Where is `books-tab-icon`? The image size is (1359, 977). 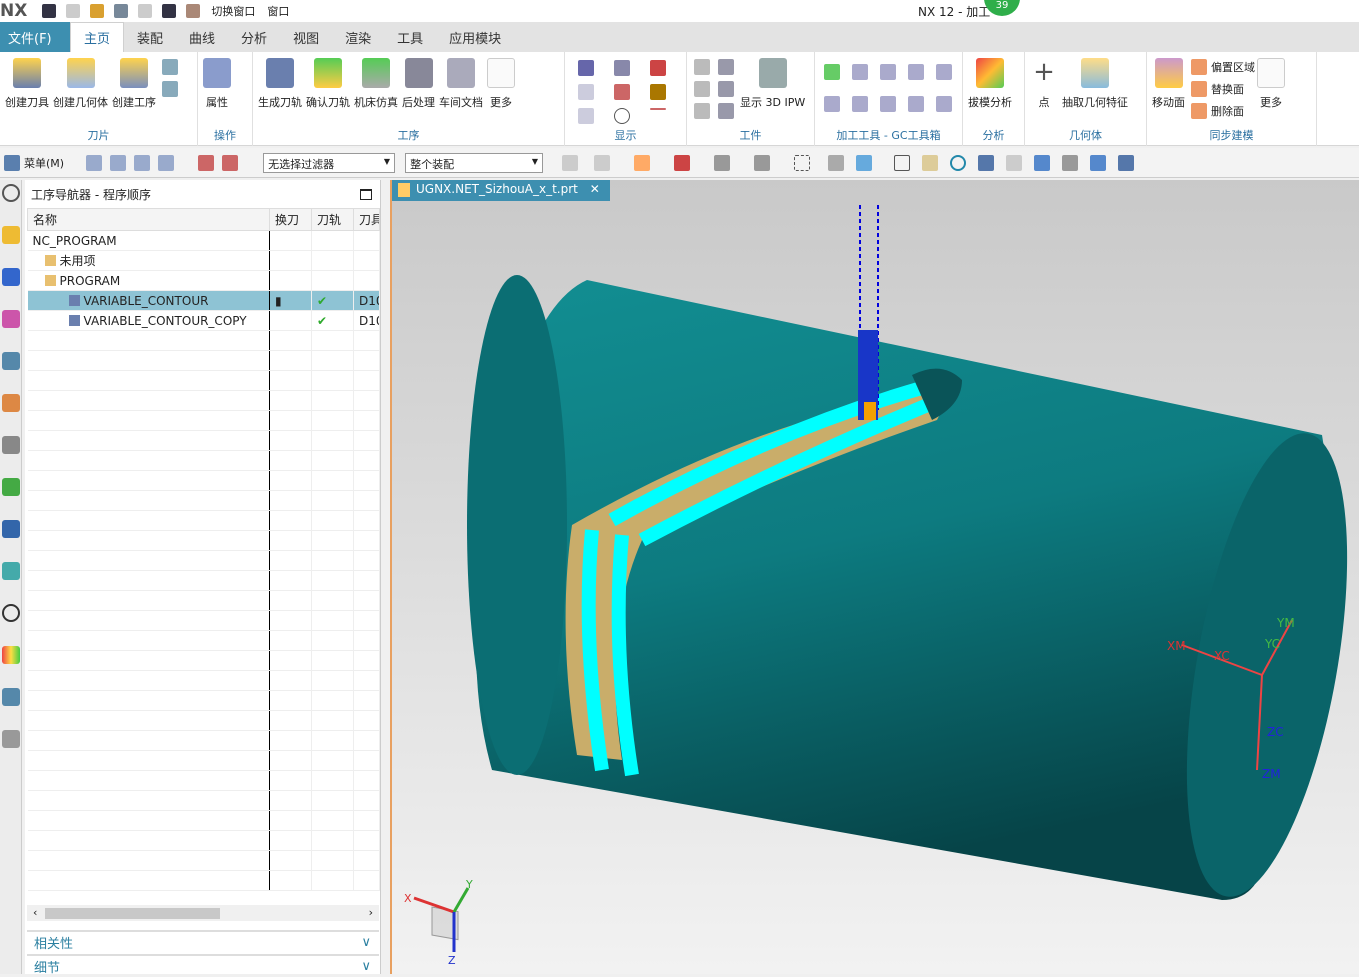 books-tab-icon is located at coordinates (11, 487).